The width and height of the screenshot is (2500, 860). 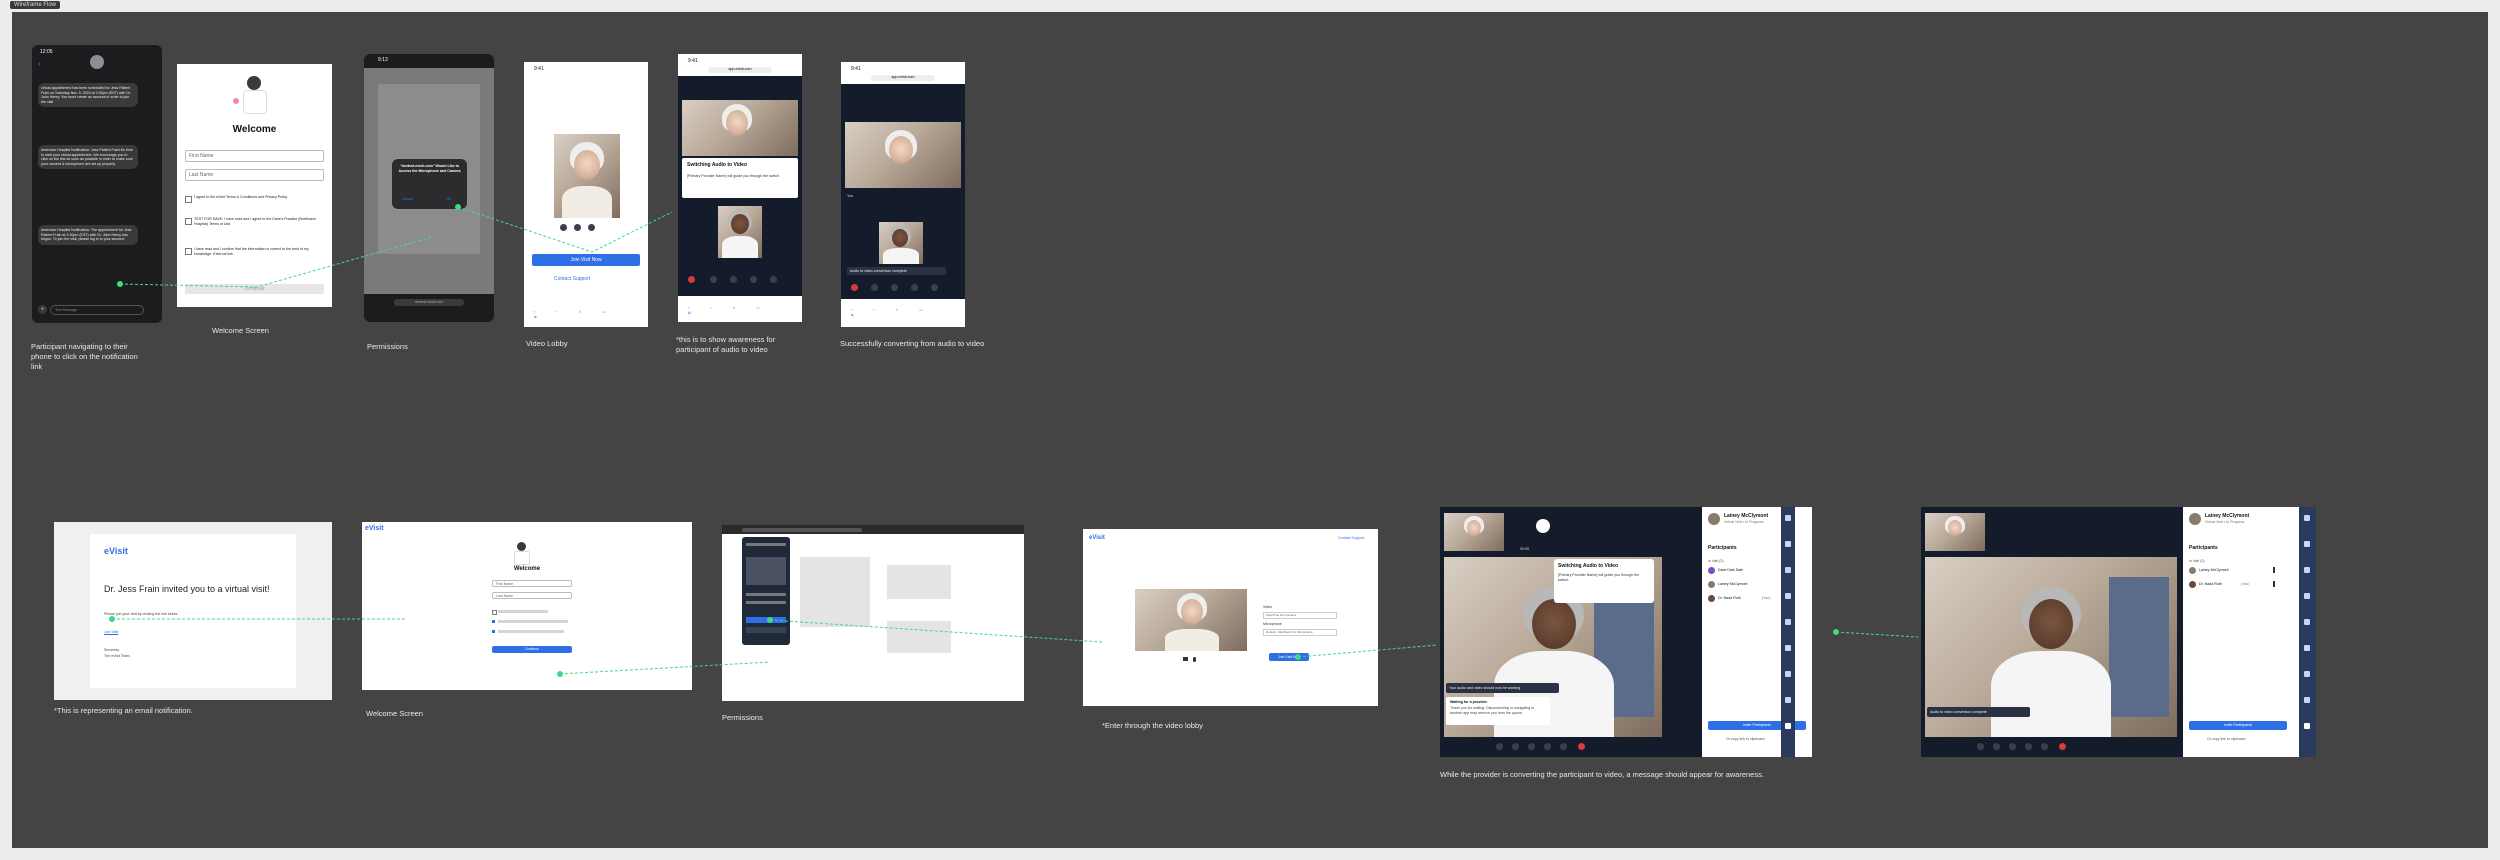 What do you see at coordinates (35, 5) in the screenshot?
I see `frame-tag: Wireframe Flow` at bounding box center [35, 5].